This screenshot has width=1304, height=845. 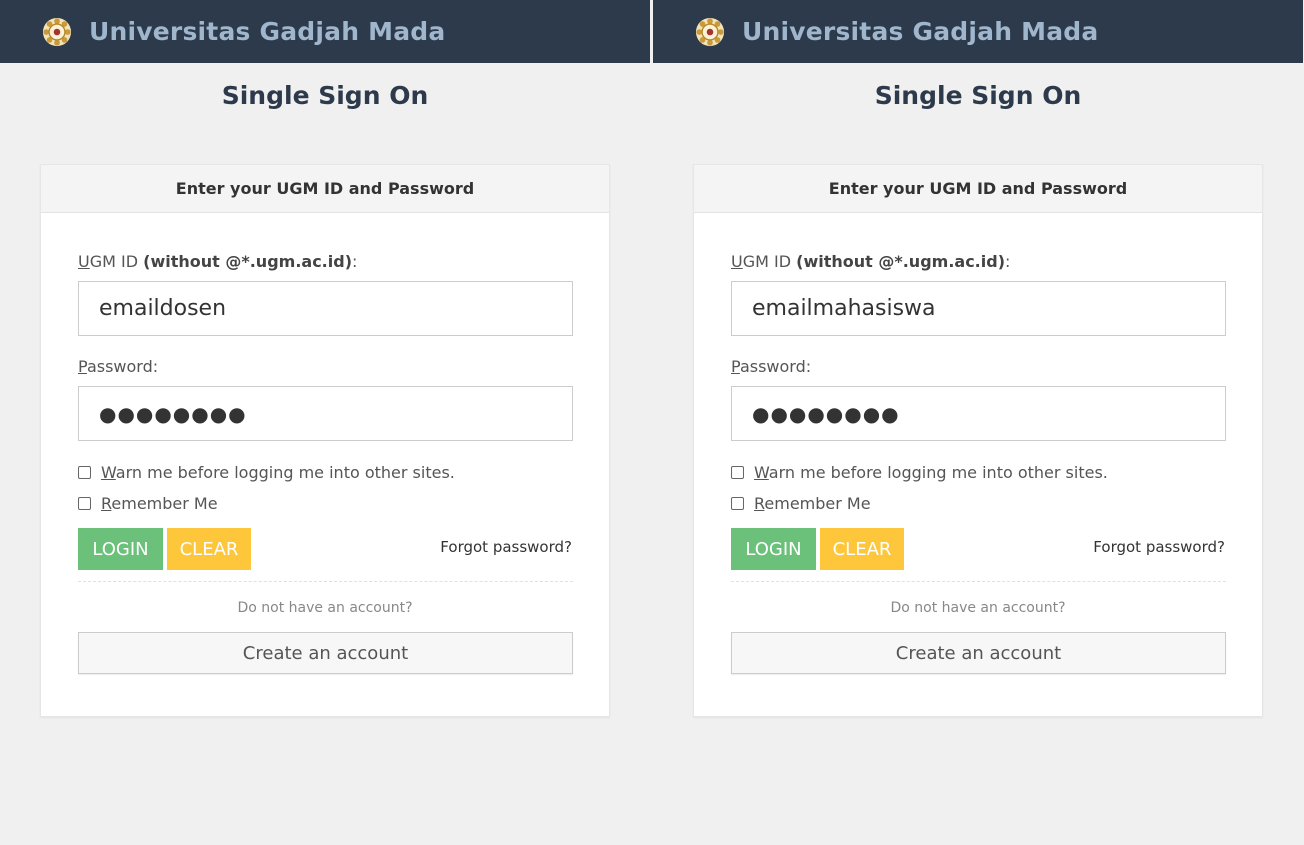 What do you see at coordinates (325, 308) in the screenshot?
I see `ugm-id-input: emaildosen` at bounding box center [325, 308].